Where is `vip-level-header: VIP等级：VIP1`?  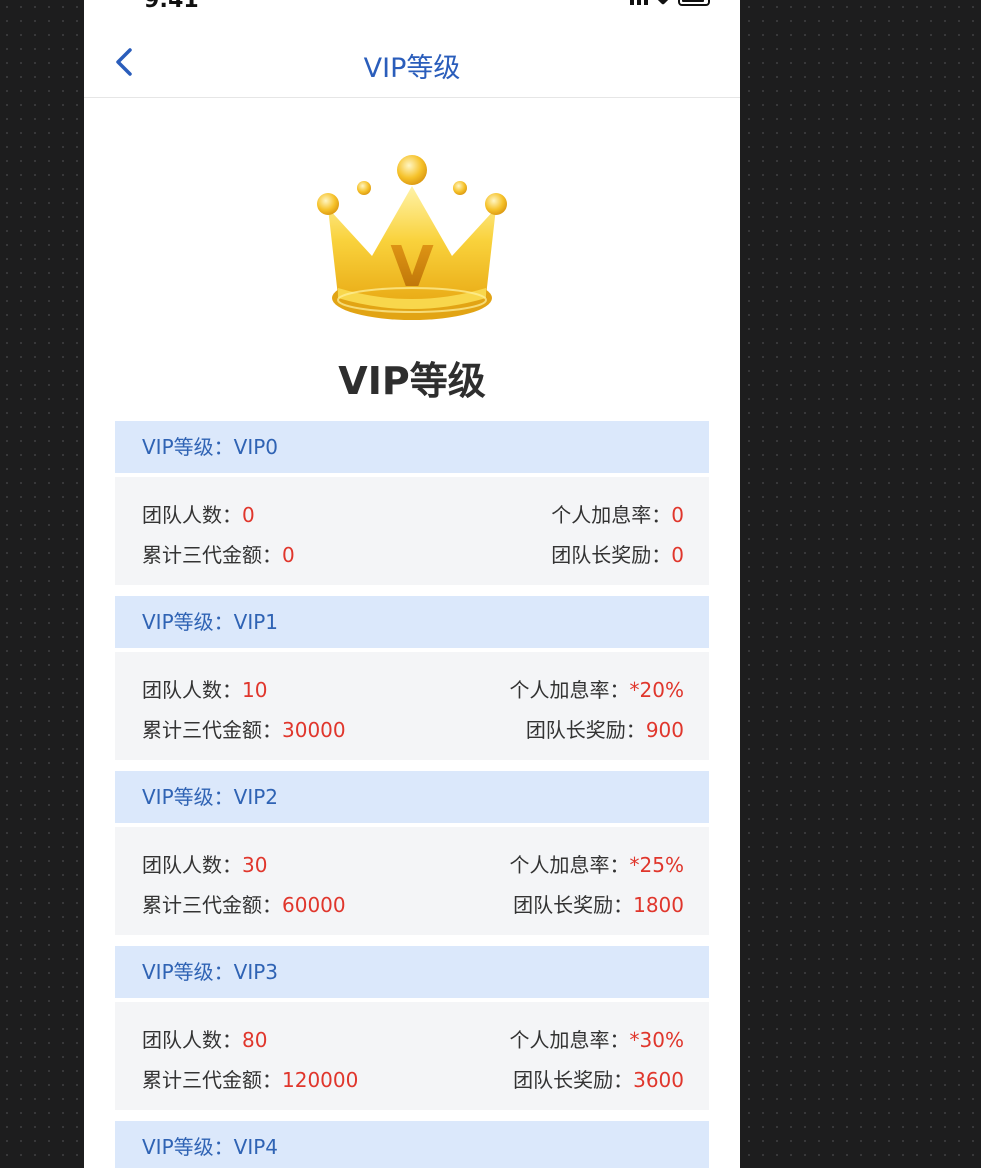
vip-level-header: VIP等级：VIP1 is located at coordinates (412, 622).